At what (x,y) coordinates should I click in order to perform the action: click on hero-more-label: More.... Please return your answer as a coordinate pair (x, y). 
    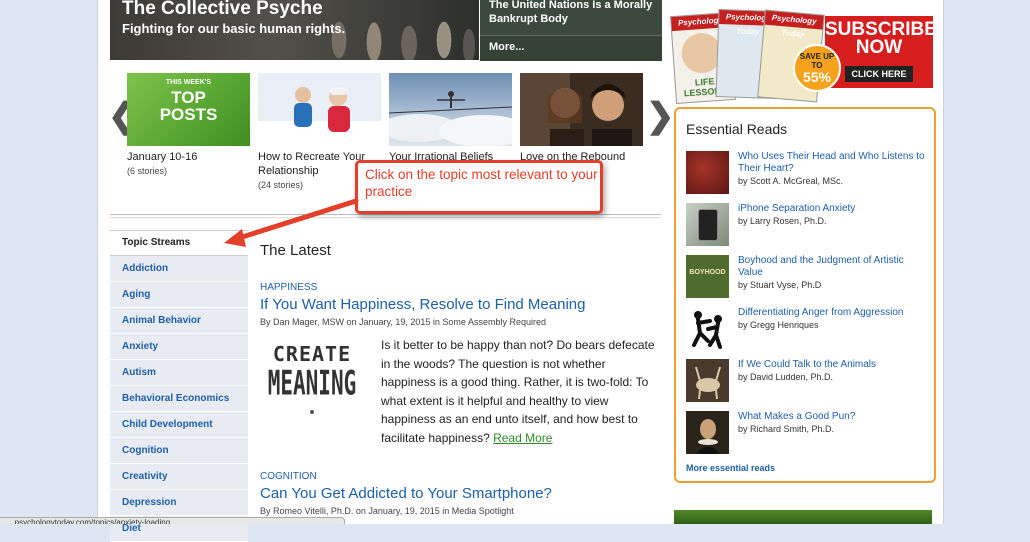
    Looking at the image, I should click on (507, 47).